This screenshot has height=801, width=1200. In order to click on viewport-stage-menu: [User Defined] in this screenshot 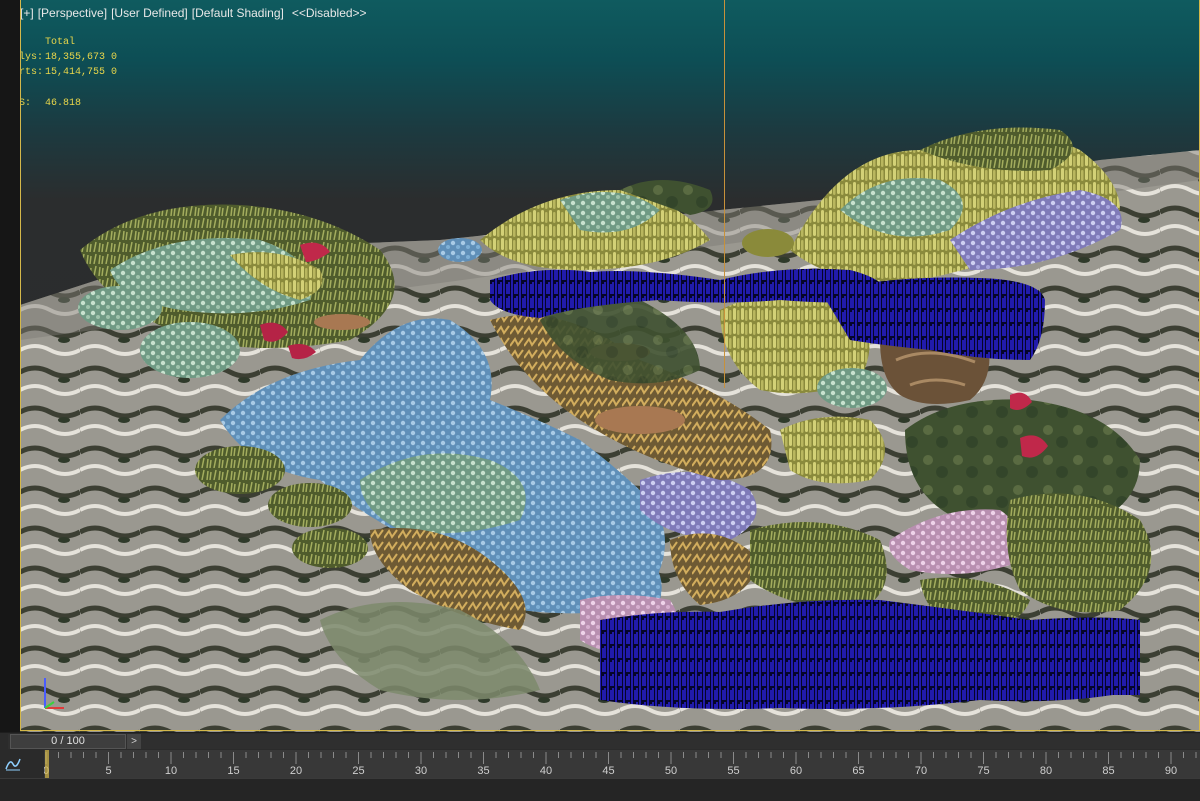, I will do `click(149, 13)`.